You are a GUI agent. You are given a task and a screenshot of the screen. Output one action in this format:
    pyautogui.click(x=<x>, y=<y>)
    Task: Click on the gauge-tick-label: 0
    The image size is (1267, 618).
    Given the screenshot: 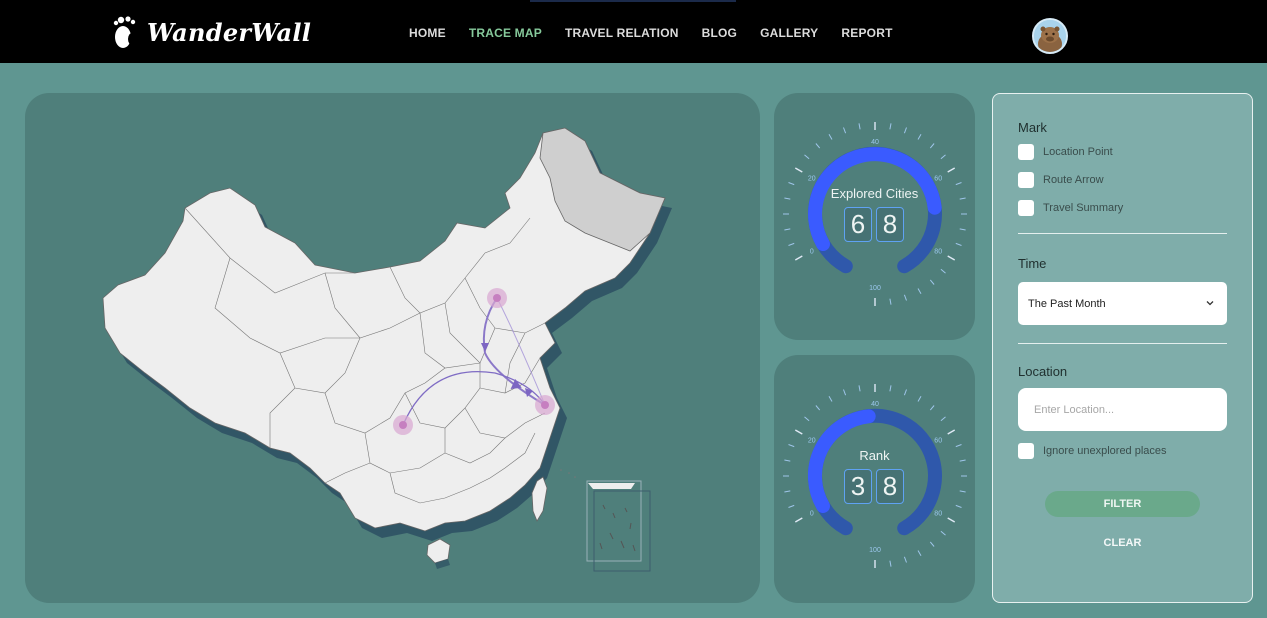 What is the action you would take?
    pyautogui.click(x=812, y=252)
    